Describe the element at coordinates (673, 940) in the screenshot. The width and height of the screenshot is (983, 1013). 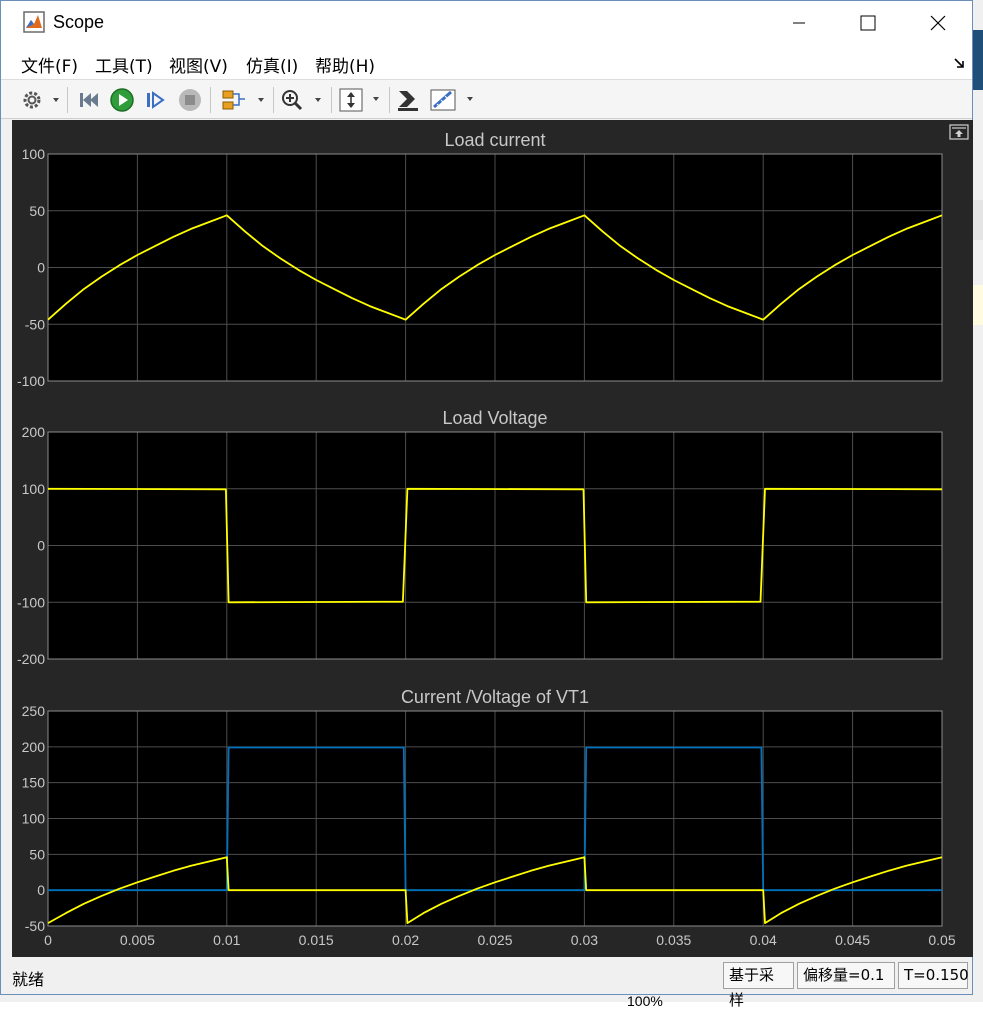
I see `x-tick-label: 0.035` at that location.